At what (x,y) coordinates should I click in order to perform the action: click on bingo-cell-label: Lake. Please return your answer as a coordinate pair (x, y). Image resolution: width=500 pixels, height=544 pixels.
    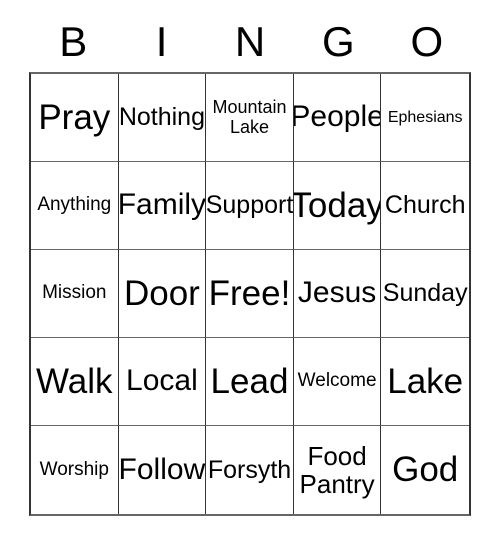
    Looking at the image, I should click on (425, 381).